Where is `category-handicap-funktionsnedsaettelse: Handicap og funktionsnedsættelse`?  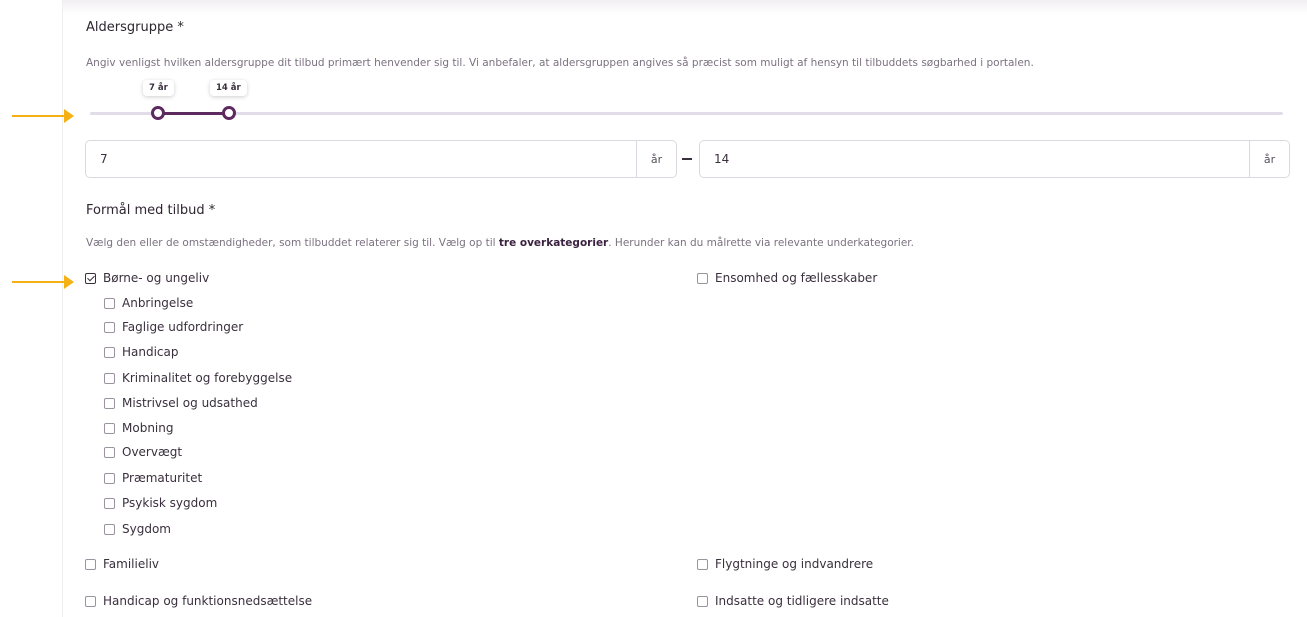
category-handicap-funktionsnedsaettelse: Handicap og funktionsnedsættelse is located at coordinates (198, 601).